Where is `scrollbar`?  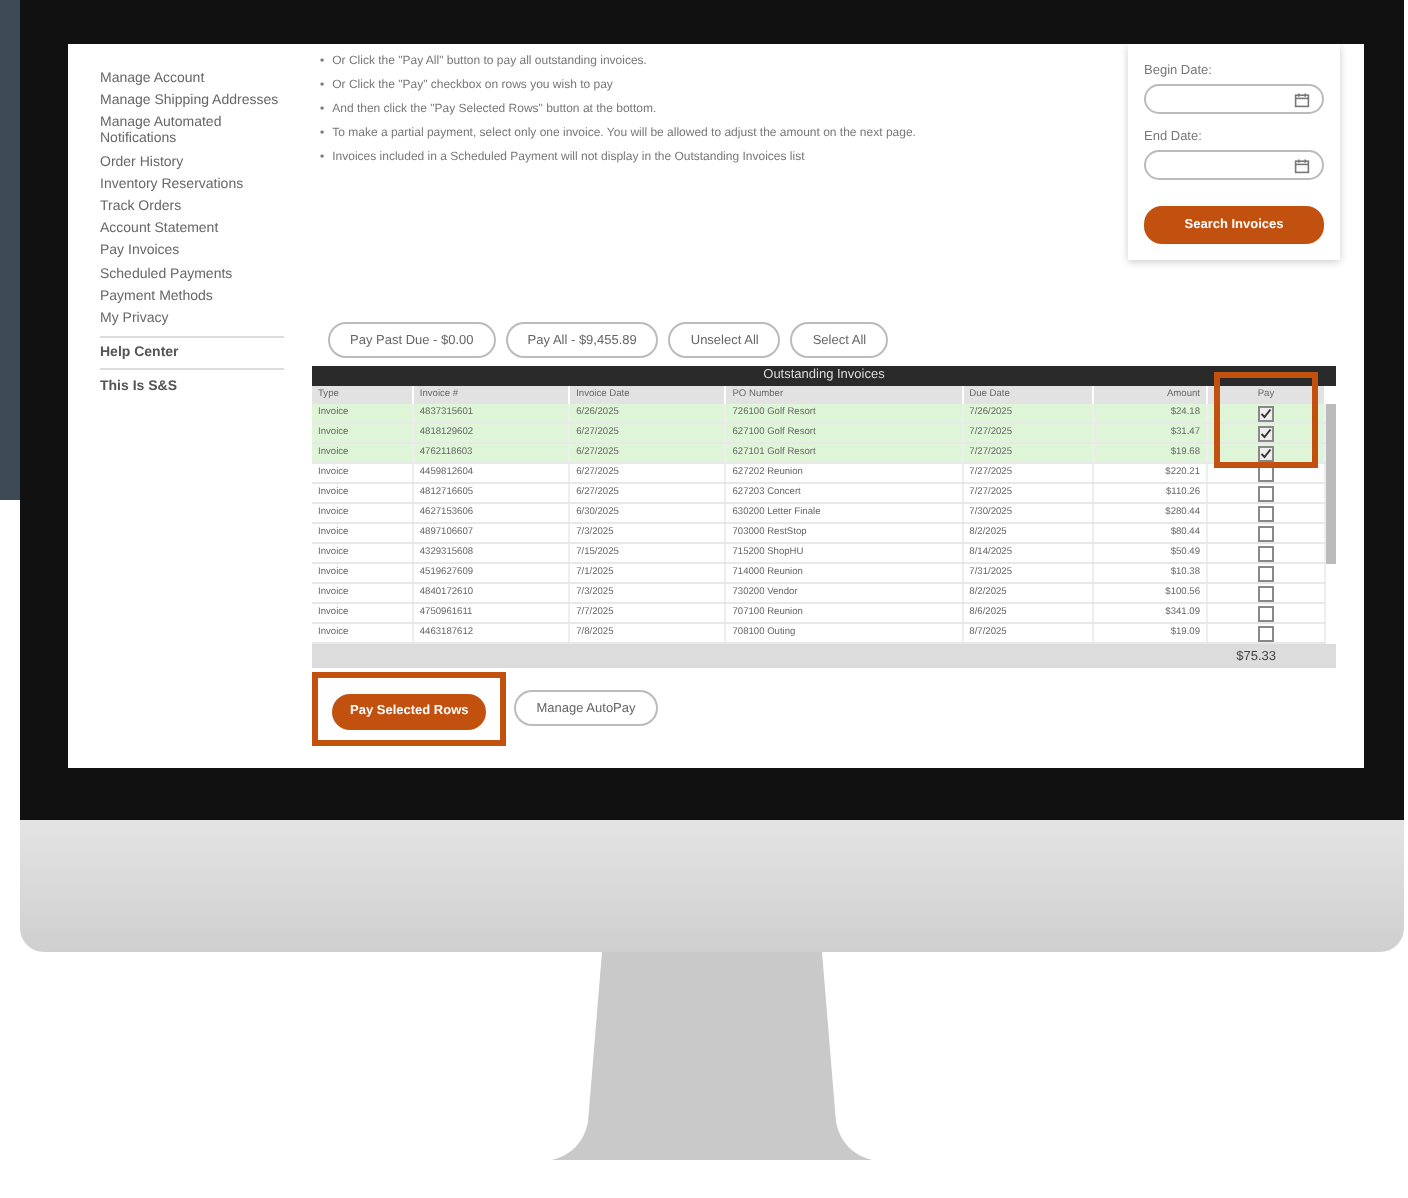
scrollbar is located at coordinates (1331, 484).